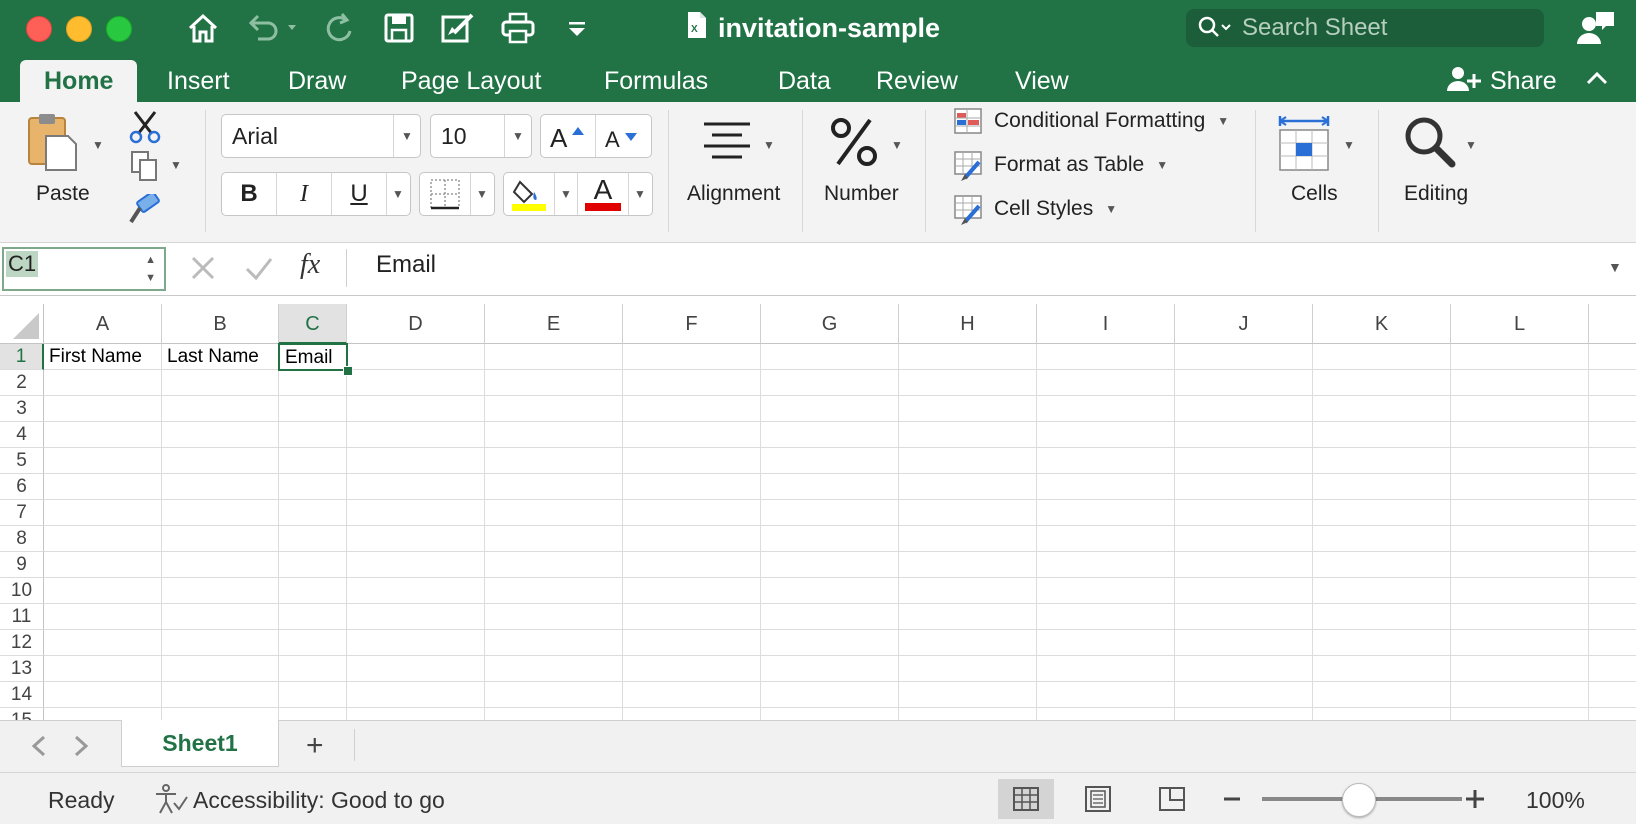 This screenshot has height=824, width=1636. I want to click on cell-f6, so click(692, 487).